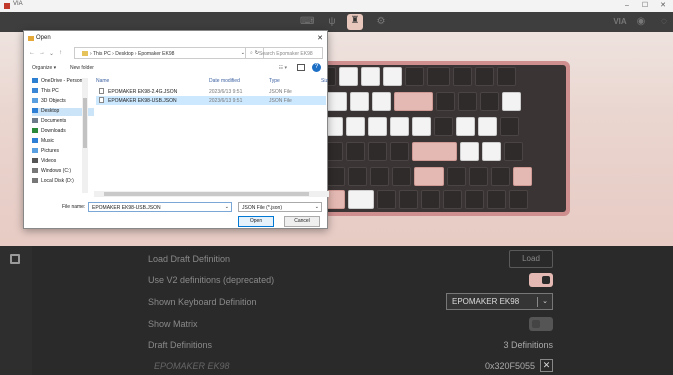 Image resolution: width=673 pixels, height=375 pixels. What do you see at coordinates (332, 22) in the screenshot?
I see `usb-icon: ψ` at bounding box center [332, 22].